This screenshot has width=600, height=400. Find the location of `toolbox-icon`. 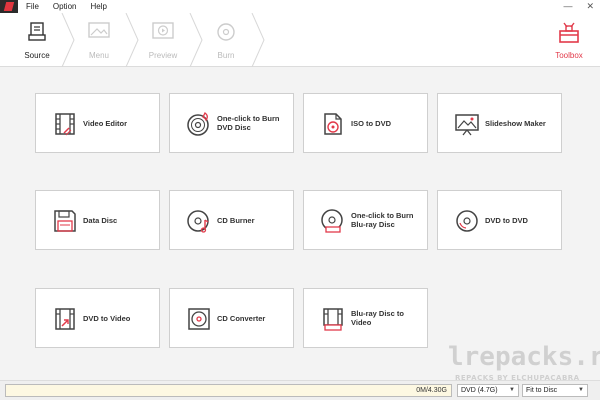

toolbox-icon is located at coordinates (569, 32).